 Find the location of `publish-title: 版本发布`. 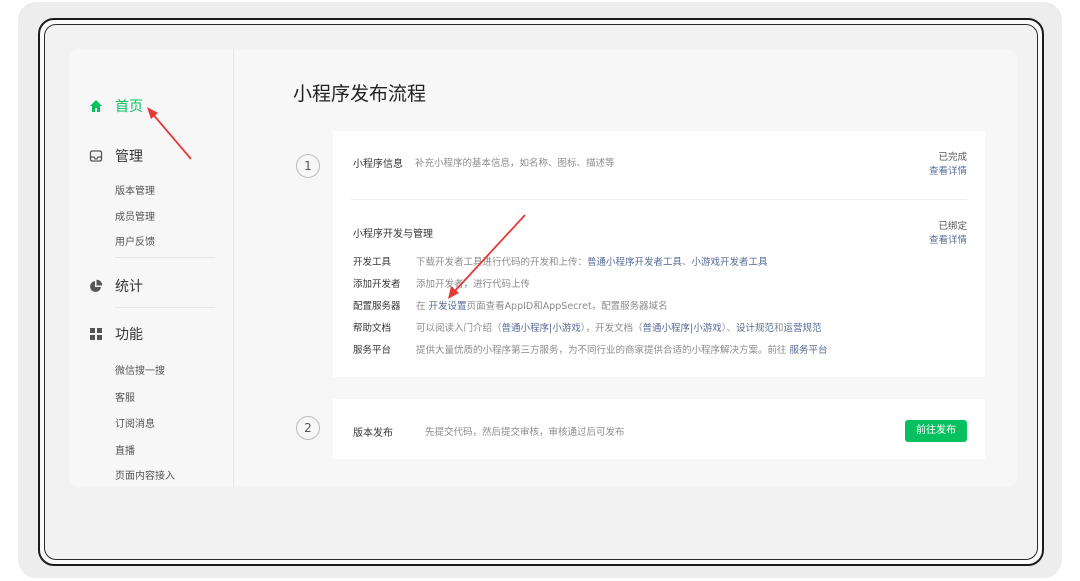

publish-title: 版本发布 is located at coordinates (373, 433).